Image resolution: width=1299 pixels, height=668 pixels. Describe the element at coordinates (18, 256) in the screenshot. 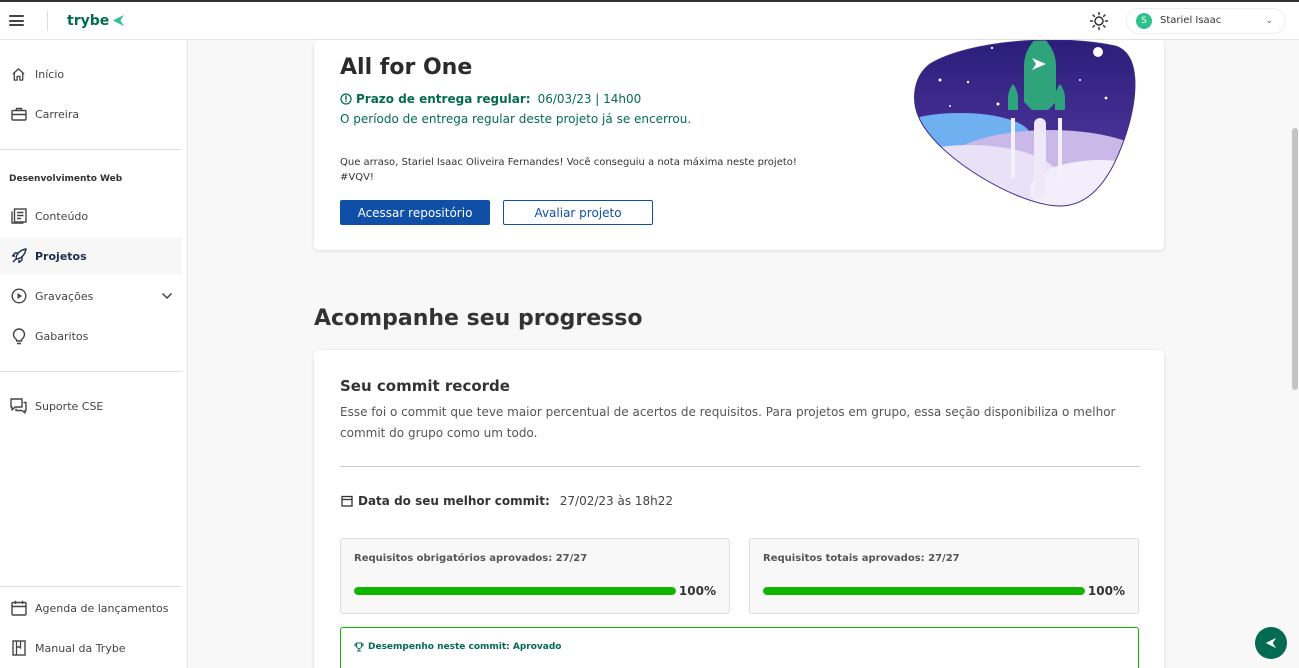

I see `rocket-icon` at that location.